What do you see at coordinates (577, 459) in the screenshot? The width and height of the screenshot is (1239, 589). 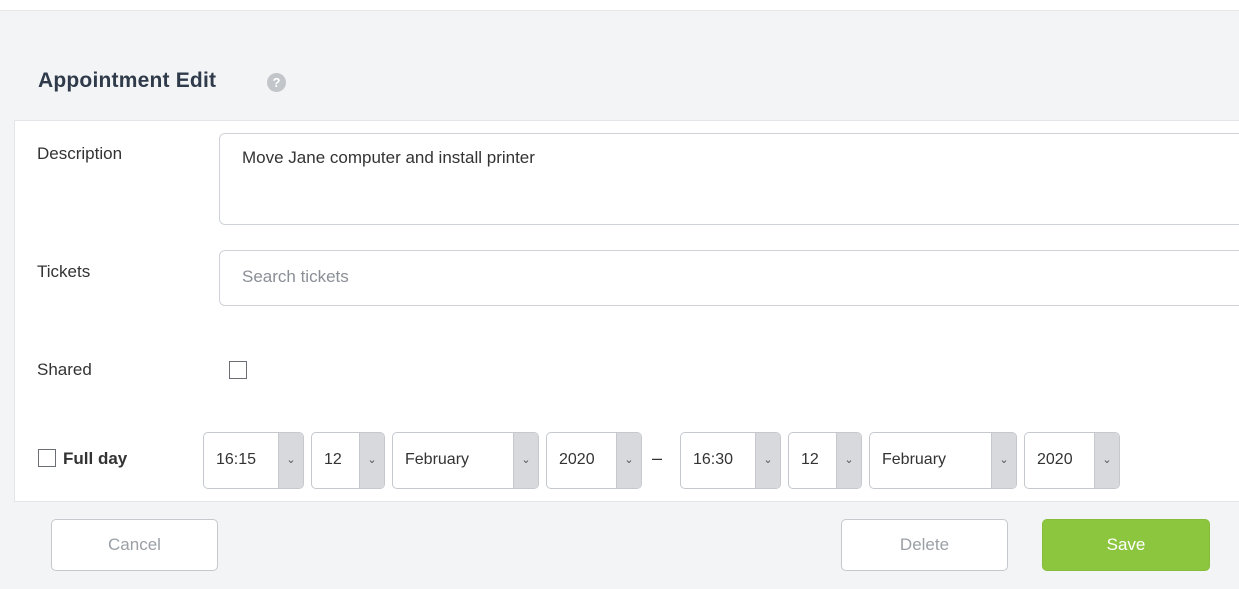 I see `start-year-value: 2020` at bounding box center [577, 459].